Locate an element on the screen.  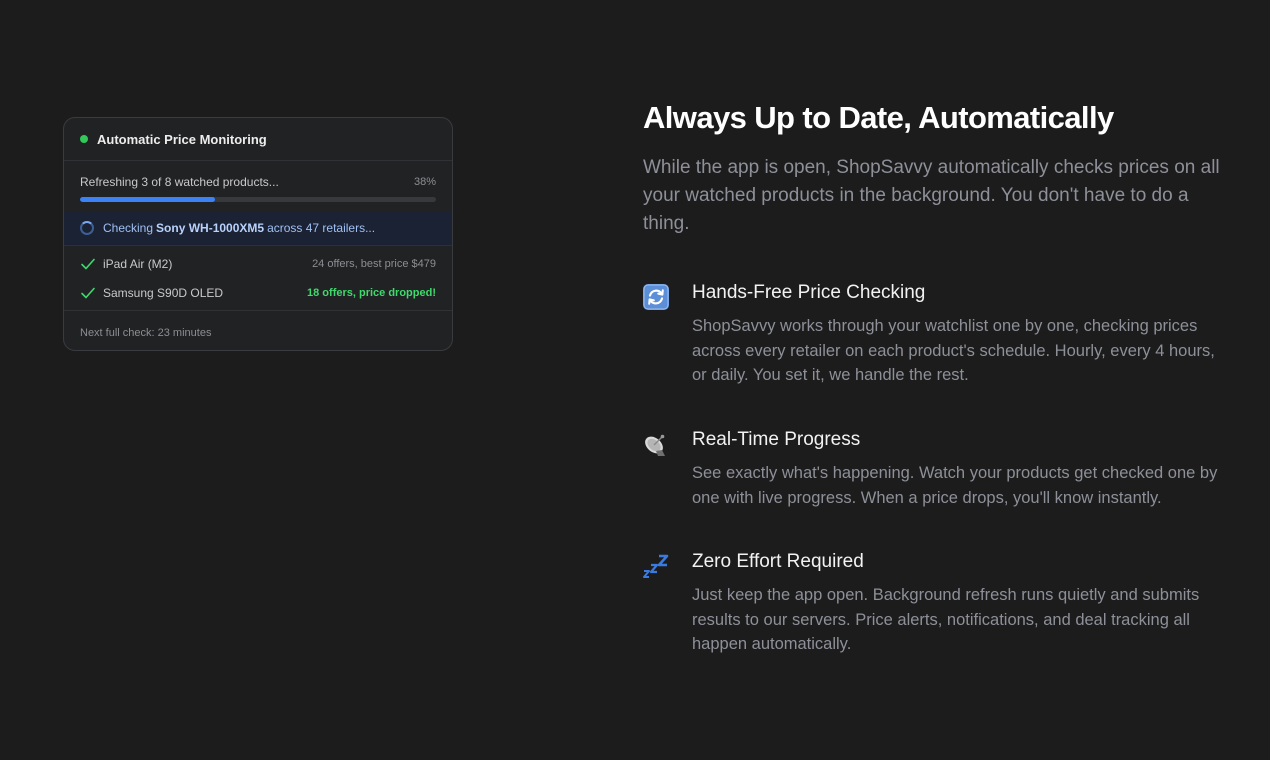
card-title: Automatic Price Monitoring is located at coordinates (182, 139).